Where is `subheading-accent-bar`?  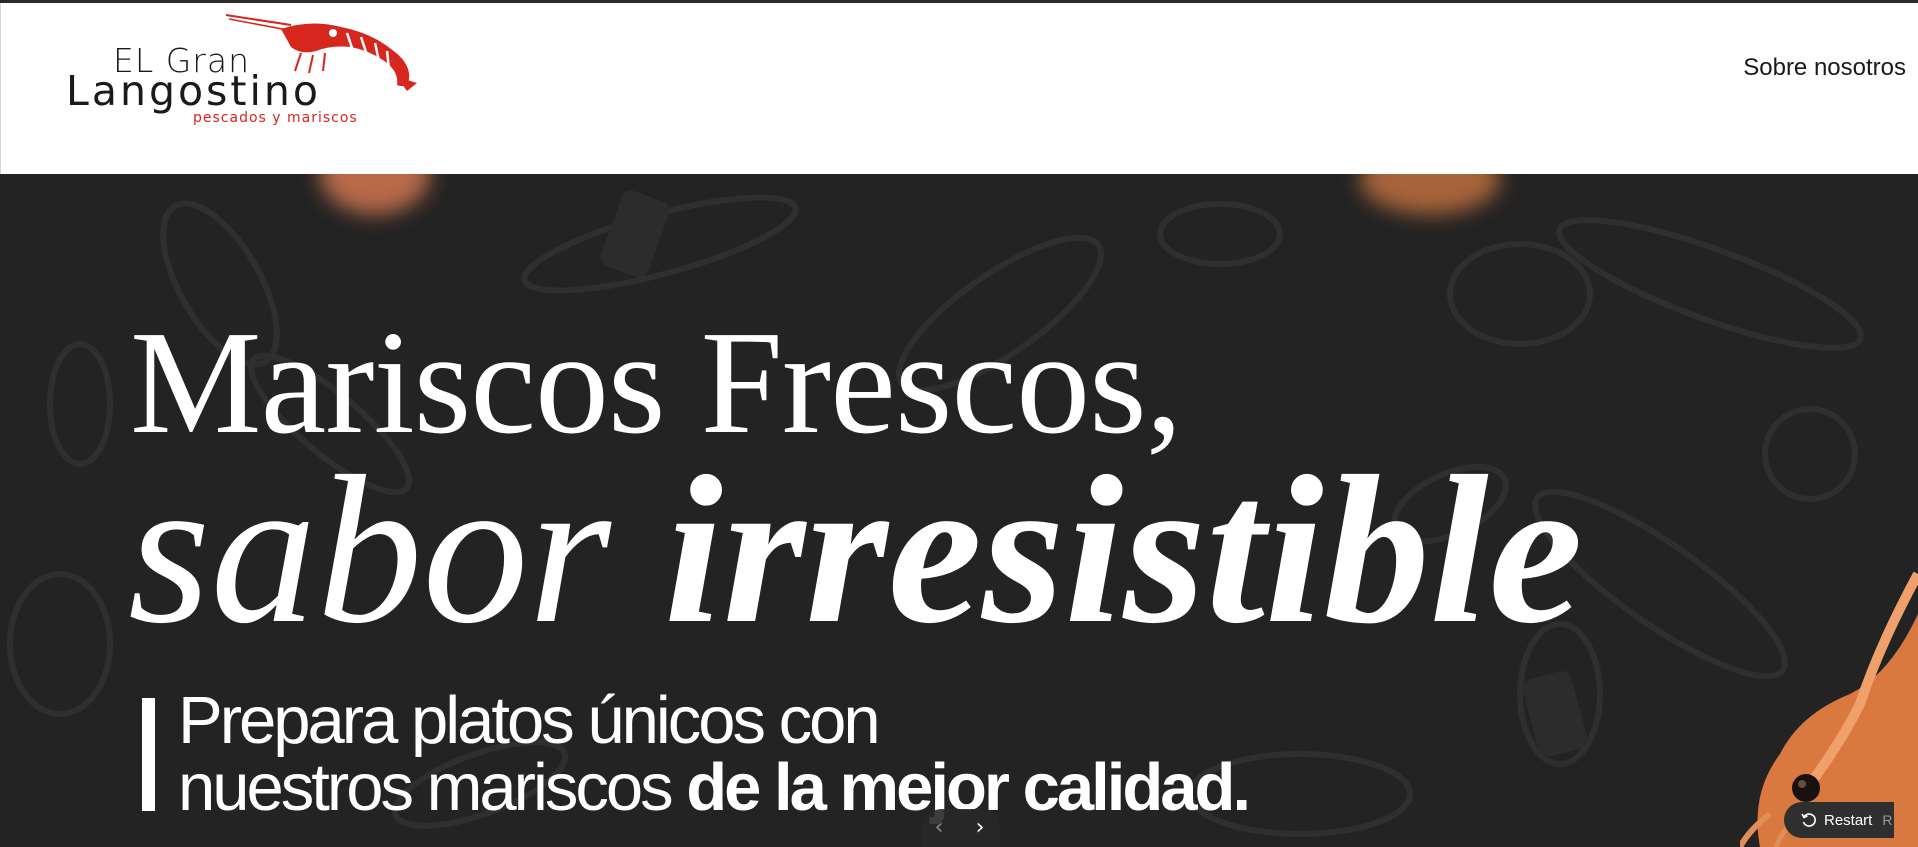 subheading-accent-bar is located at coordinates (148, 754).